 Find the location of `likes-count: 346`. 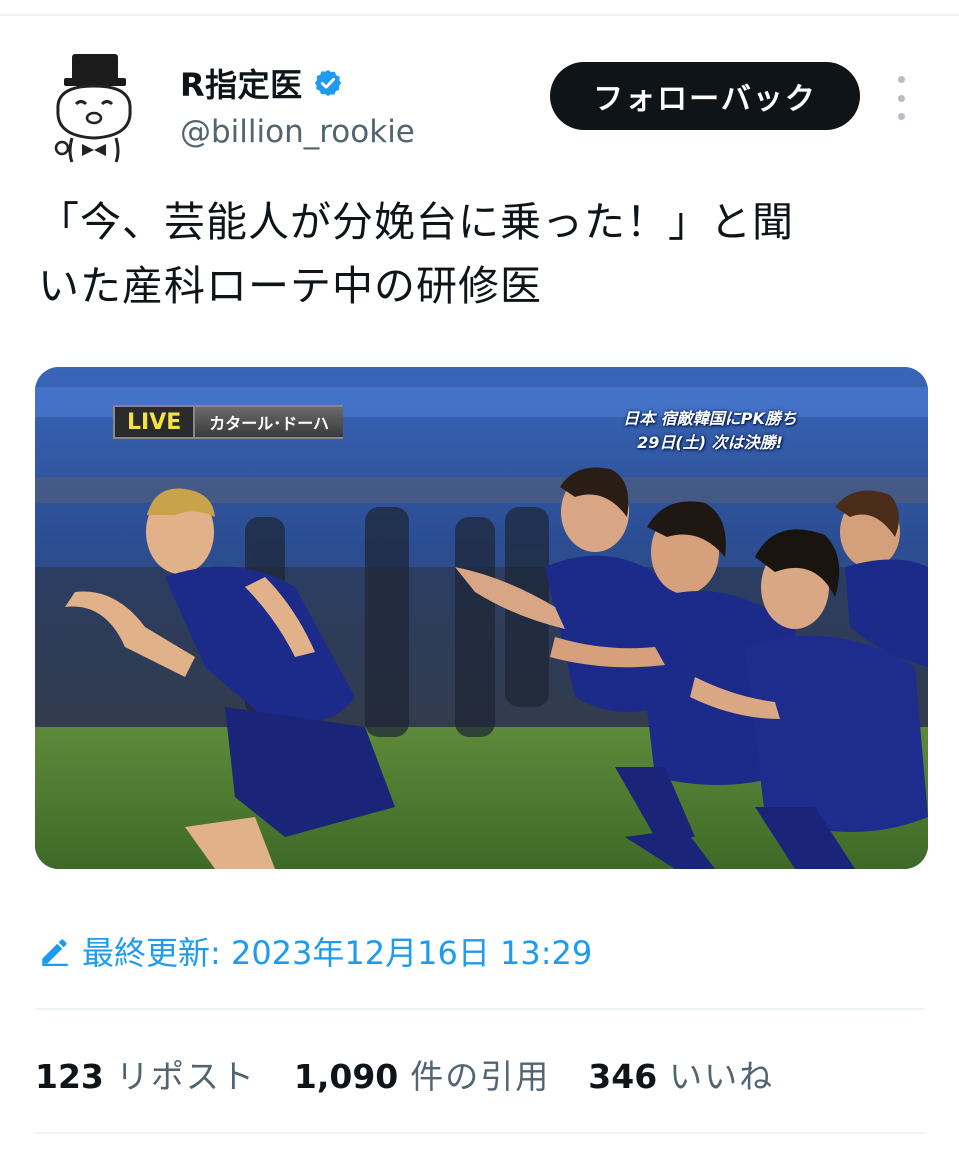

likes-count: 346 is located at coordinates (623, 1076).